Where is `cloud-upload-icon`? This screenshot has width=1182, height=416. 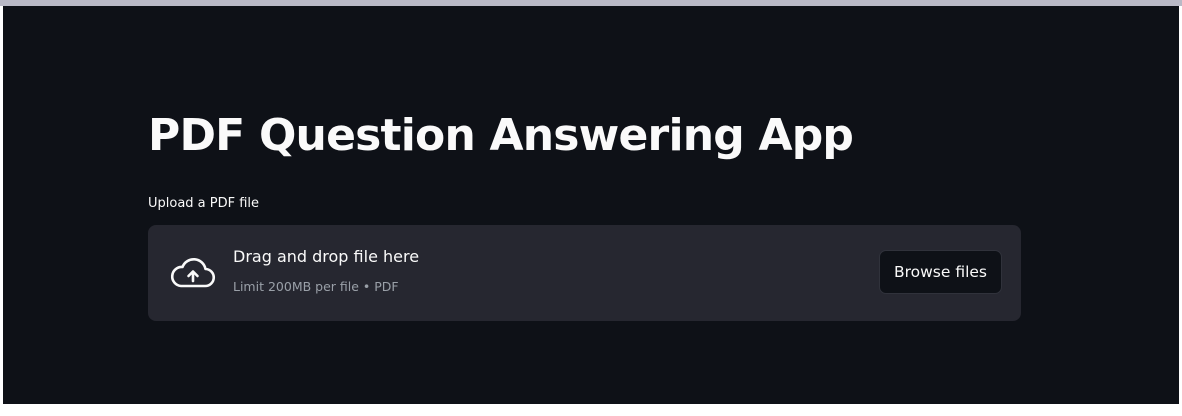 cloud-upload-icon is located at coordinates (192, 272).